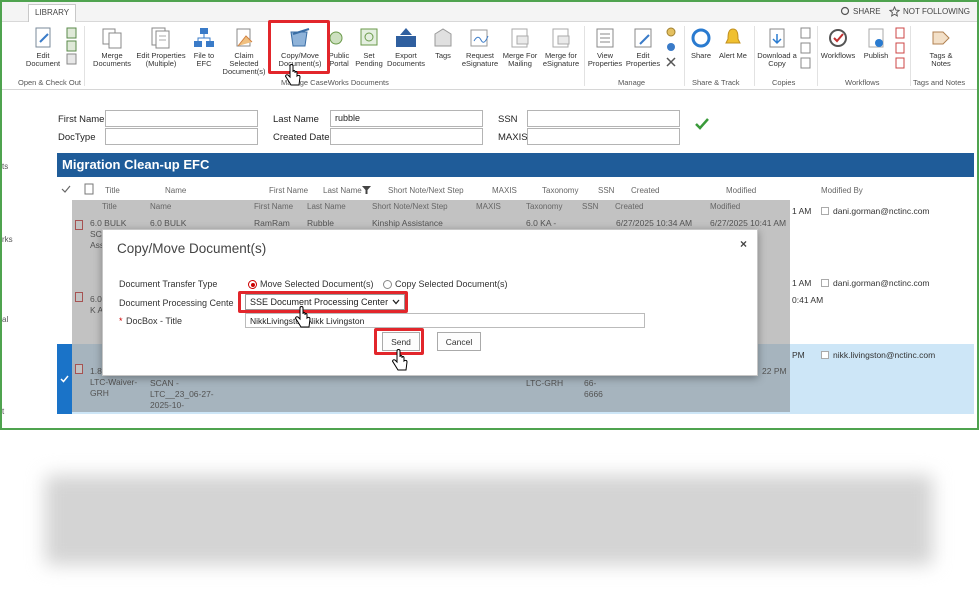 This screenshot has width=979, height=589. What do you see at coordinates (733, 43) in the screenshot?
I see `alert-me-button: Alert Me` at bounding box center [733, 43].